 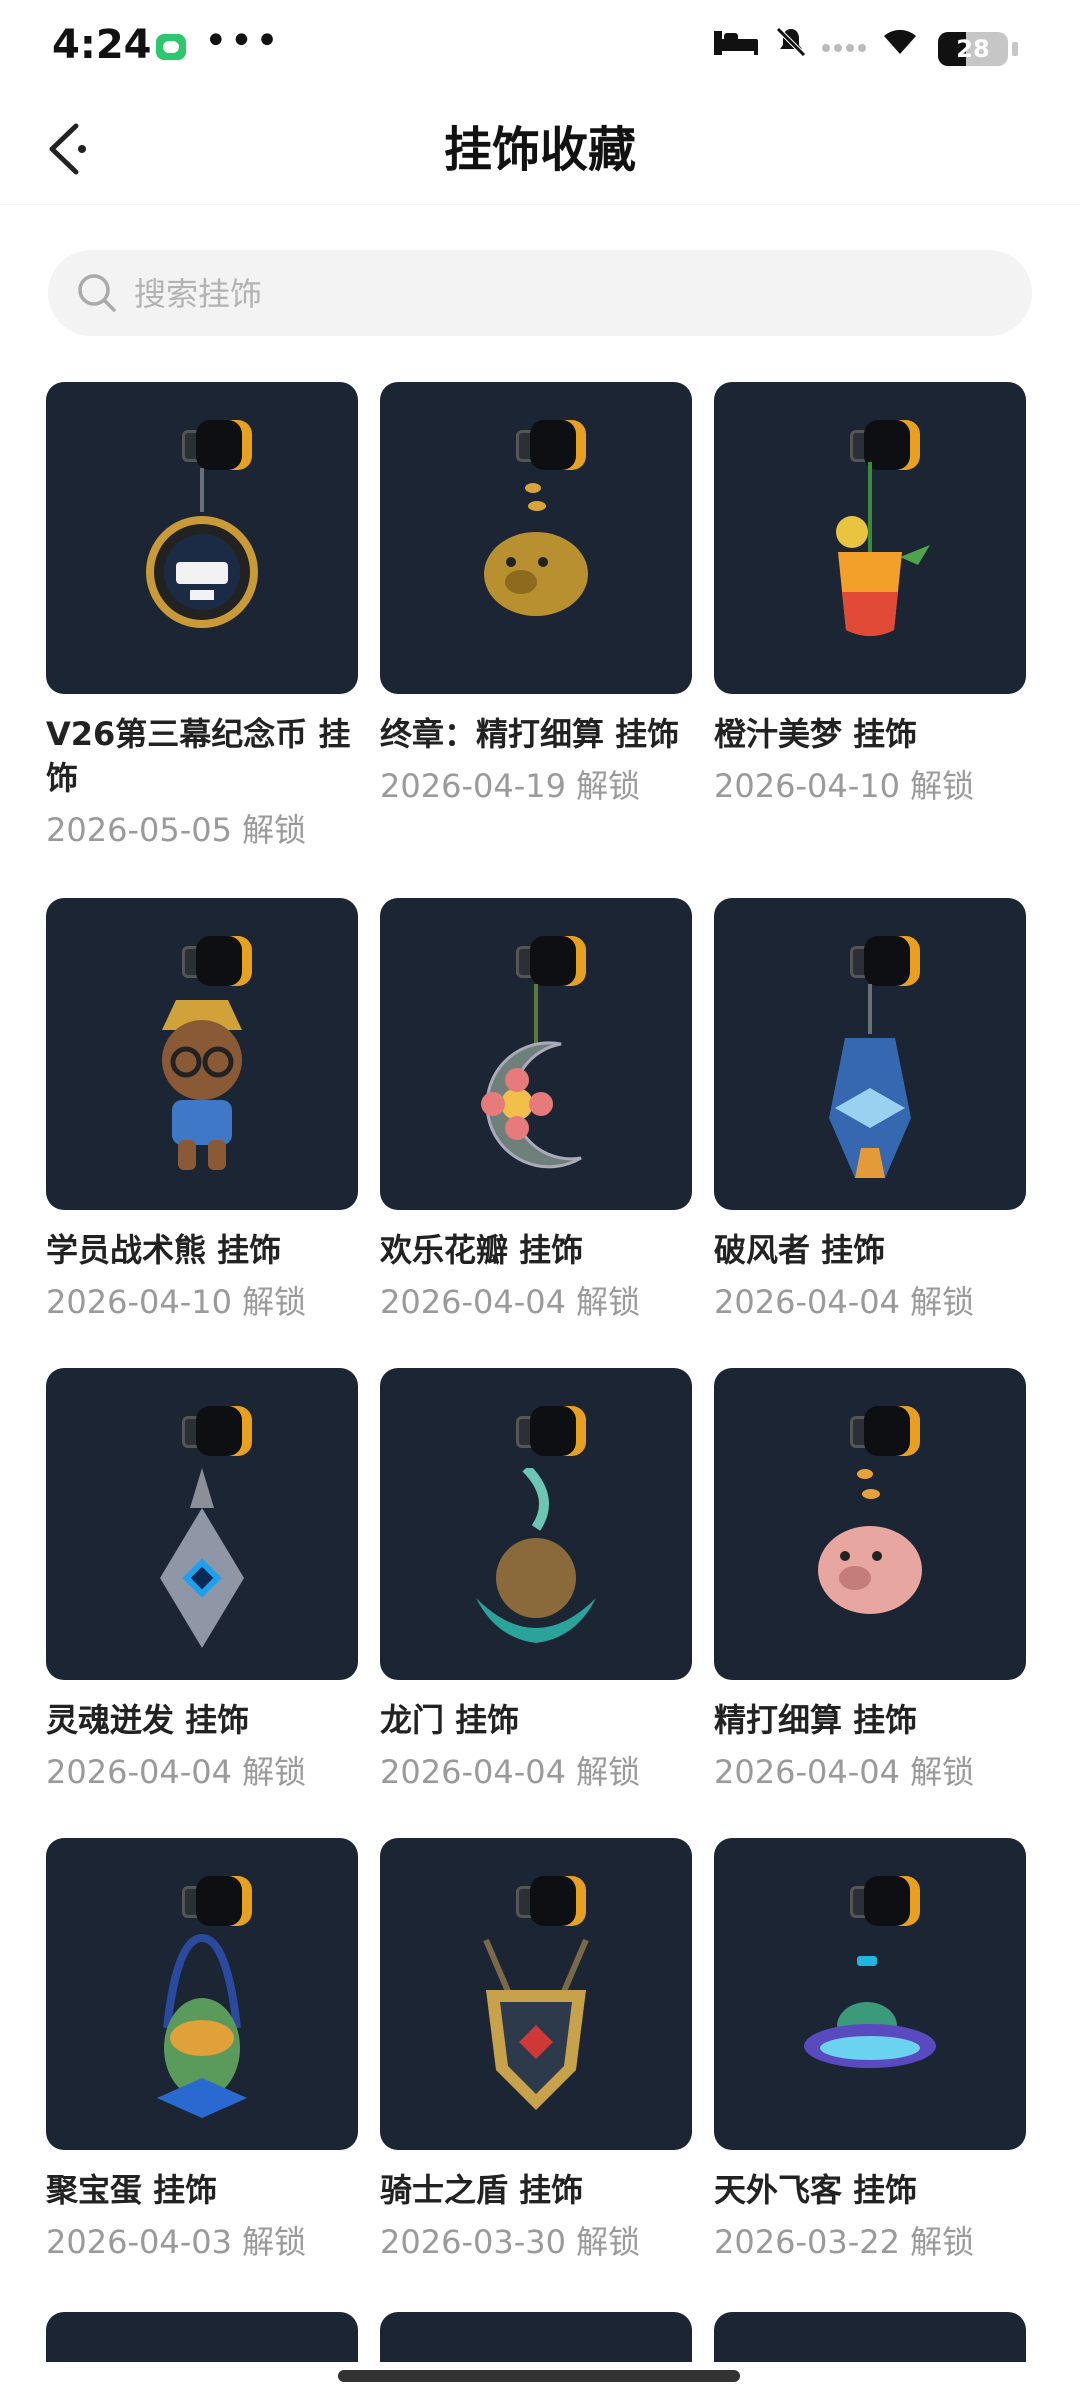 What do you see at coordinates (202, 1085) in the screenshot?
I see `bear-charm-icon` at bounding box center [202, 1085].